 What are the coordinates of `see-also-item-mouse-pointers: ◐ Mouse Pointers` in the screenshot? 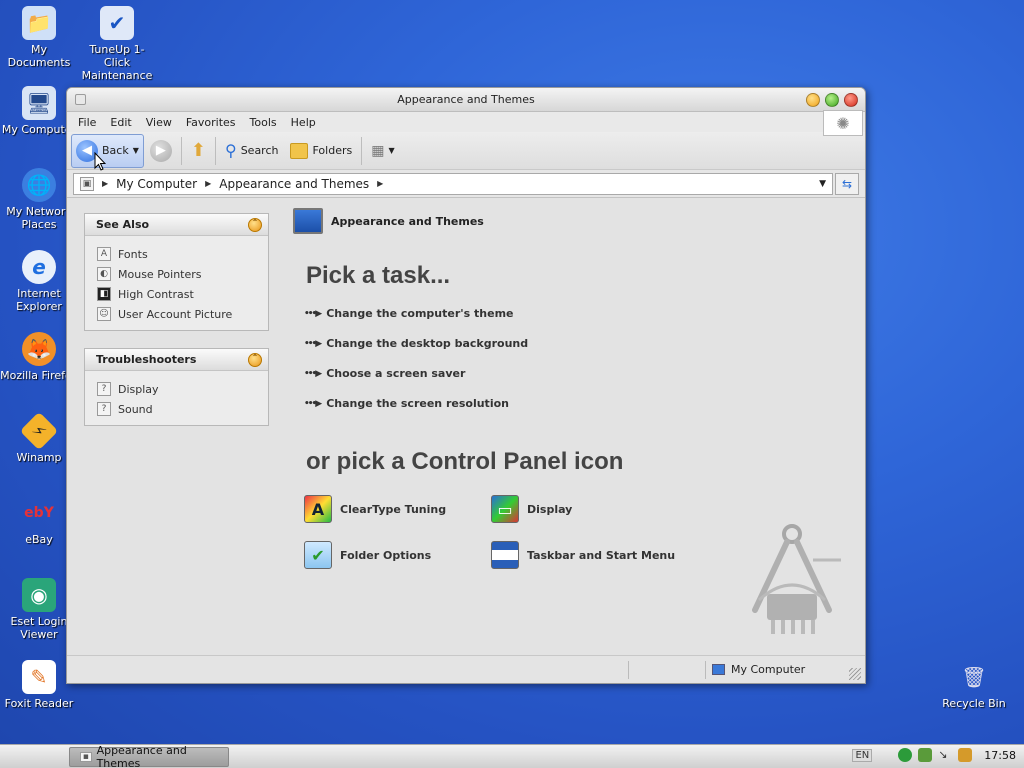 It's located at (176, 274).